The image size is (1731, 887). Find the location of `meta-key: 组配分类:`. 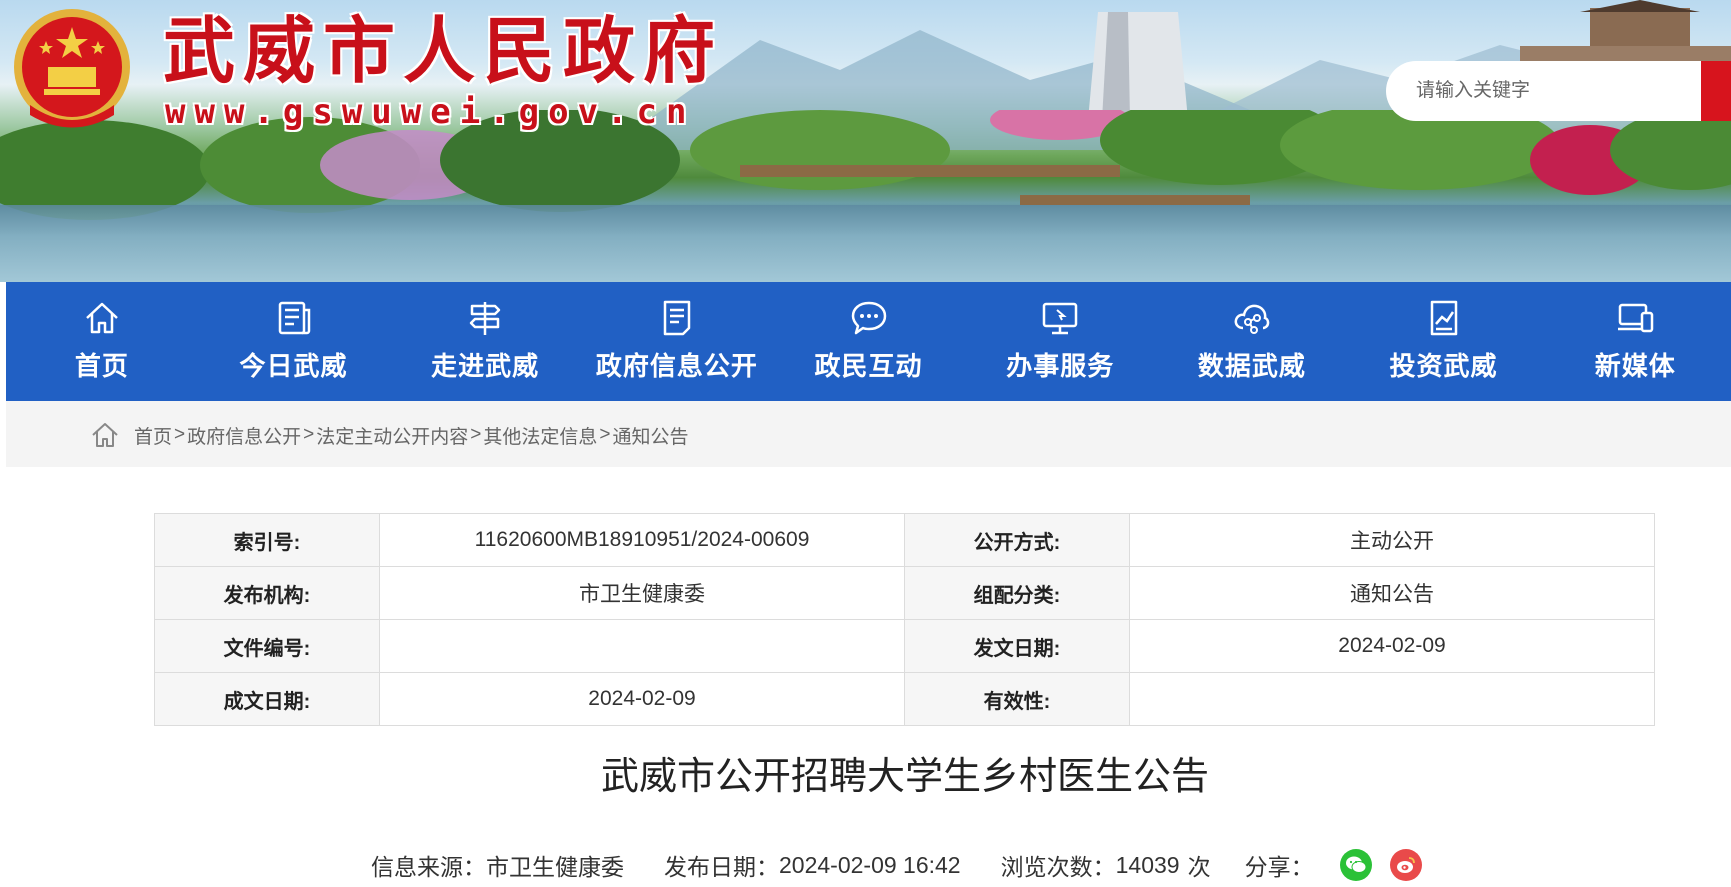

meta-key: 组配分类: is located at coordinates (1017, 593).